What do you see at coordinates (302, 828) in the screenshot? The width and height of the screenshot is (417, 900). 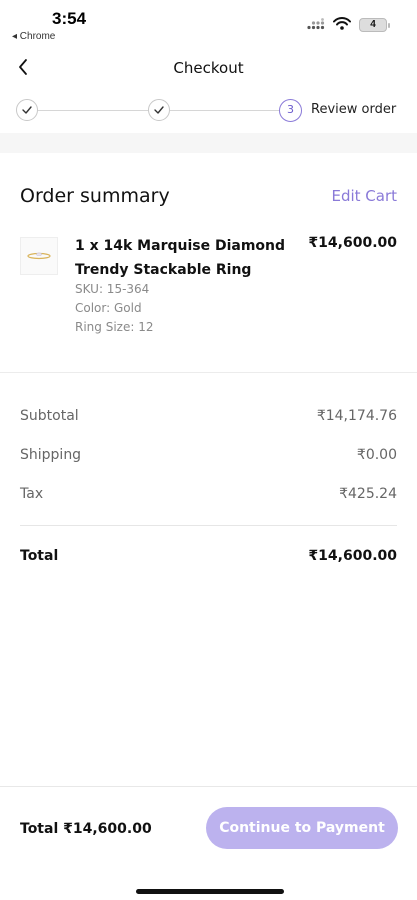 I see `continue-to-payment-button: Continue to Payment` at bounding box center [302, 828].